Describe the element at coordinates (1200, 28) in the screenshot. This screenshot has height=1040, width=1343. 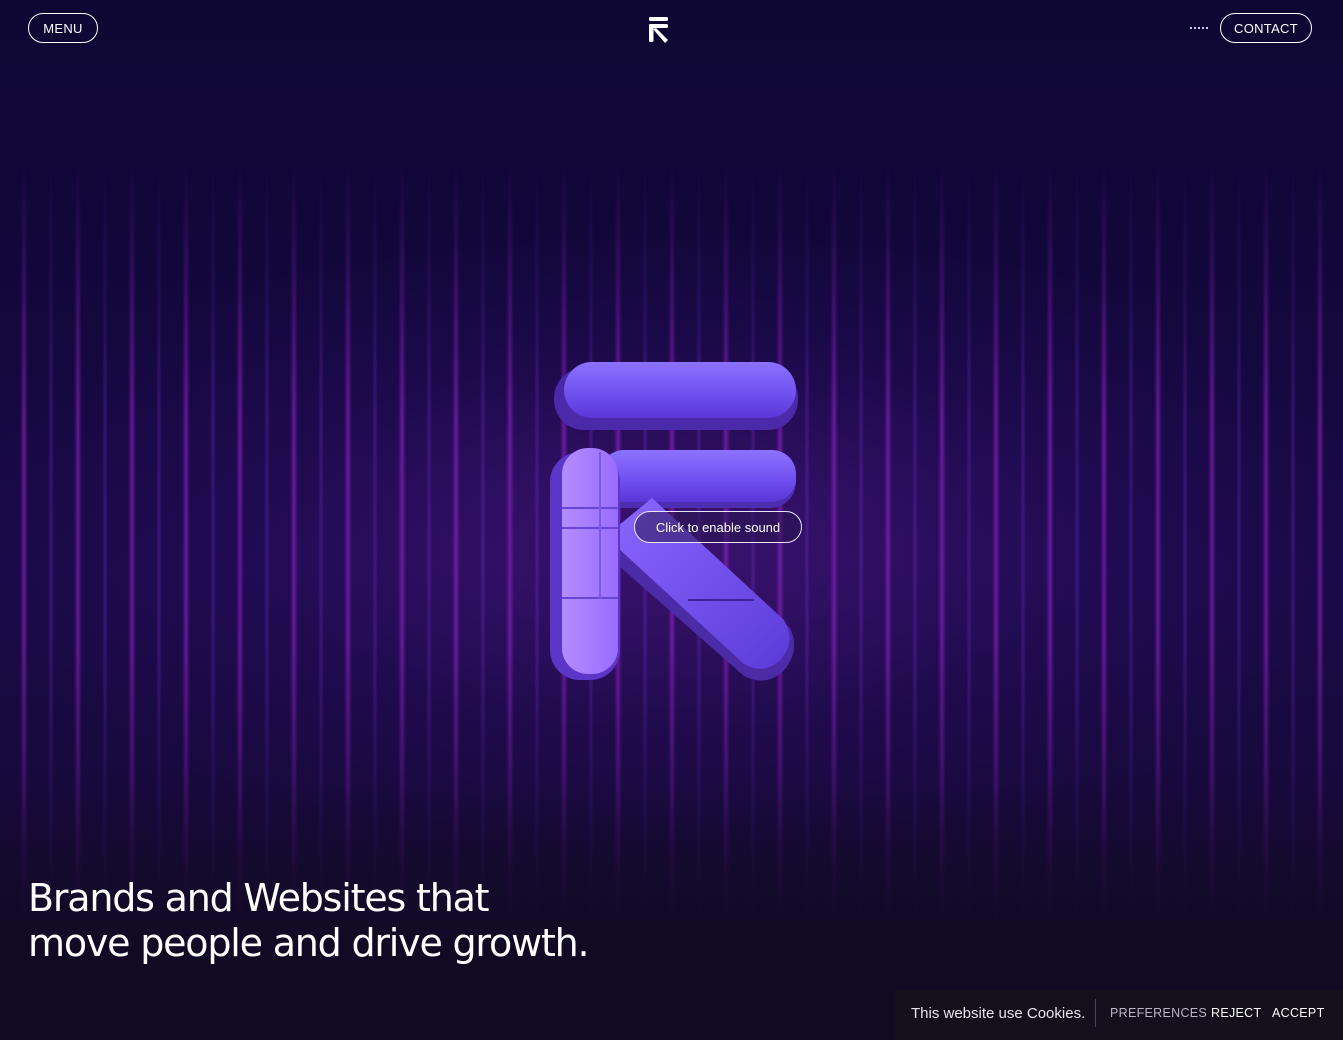
I see `sound-toggle-icon` at that location.